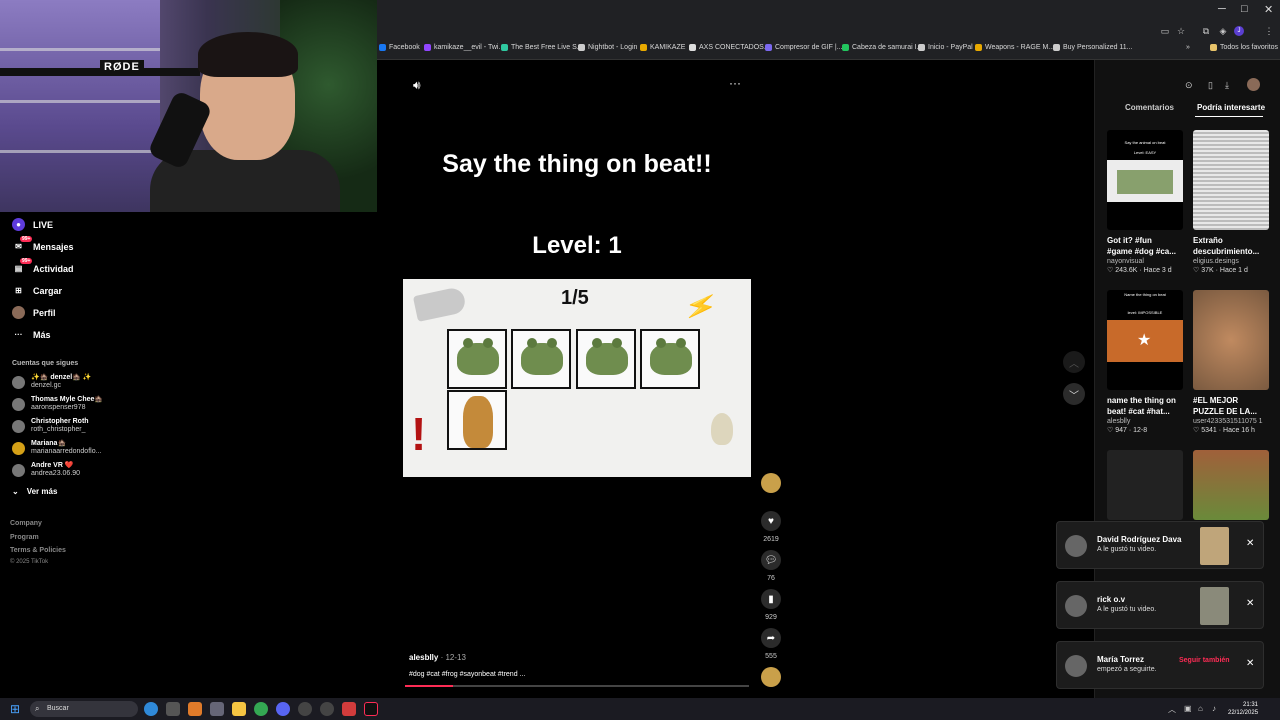  What do you see at coordinates (1200, 708) in the screenshot?
I see `network-icon: ⌂` at bounding box center [1200, 708].